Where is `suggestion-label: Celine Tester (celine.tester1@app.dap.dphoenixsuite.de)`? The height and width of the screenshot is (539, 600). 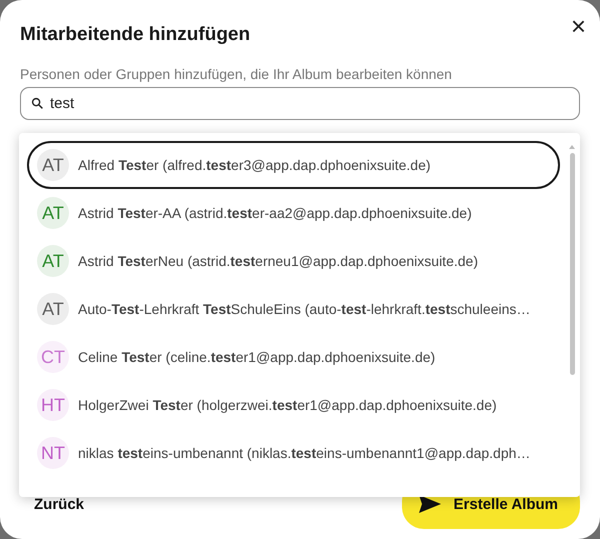
suggestion-label: Celine Tester (celine.tester1@app.dap.dphoenixsuite.de) is located at coordinates (257, 357).